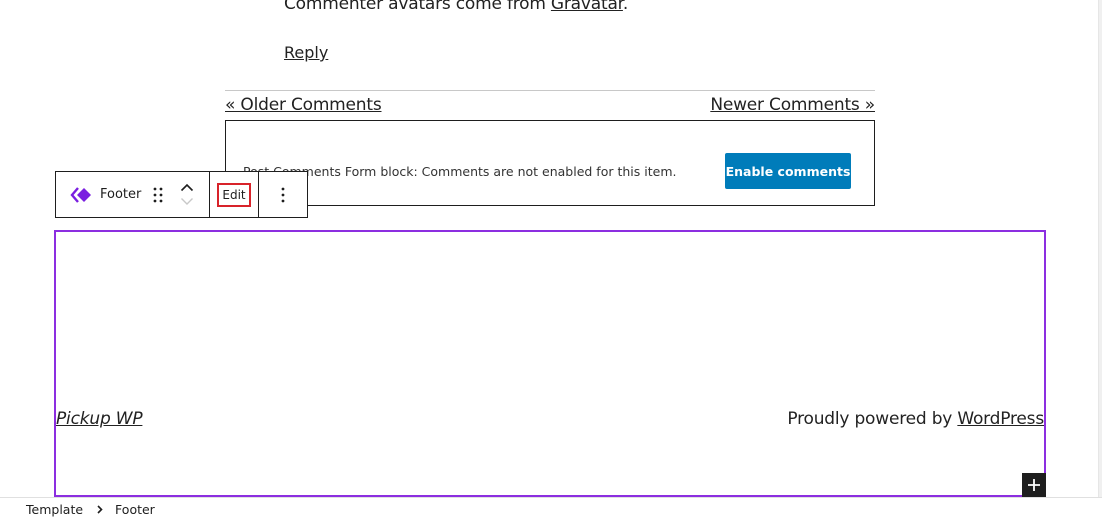 This screenshot has width=1102, height=521. I want to click on older-comments-link: « Older Comments, so click(303, 105).